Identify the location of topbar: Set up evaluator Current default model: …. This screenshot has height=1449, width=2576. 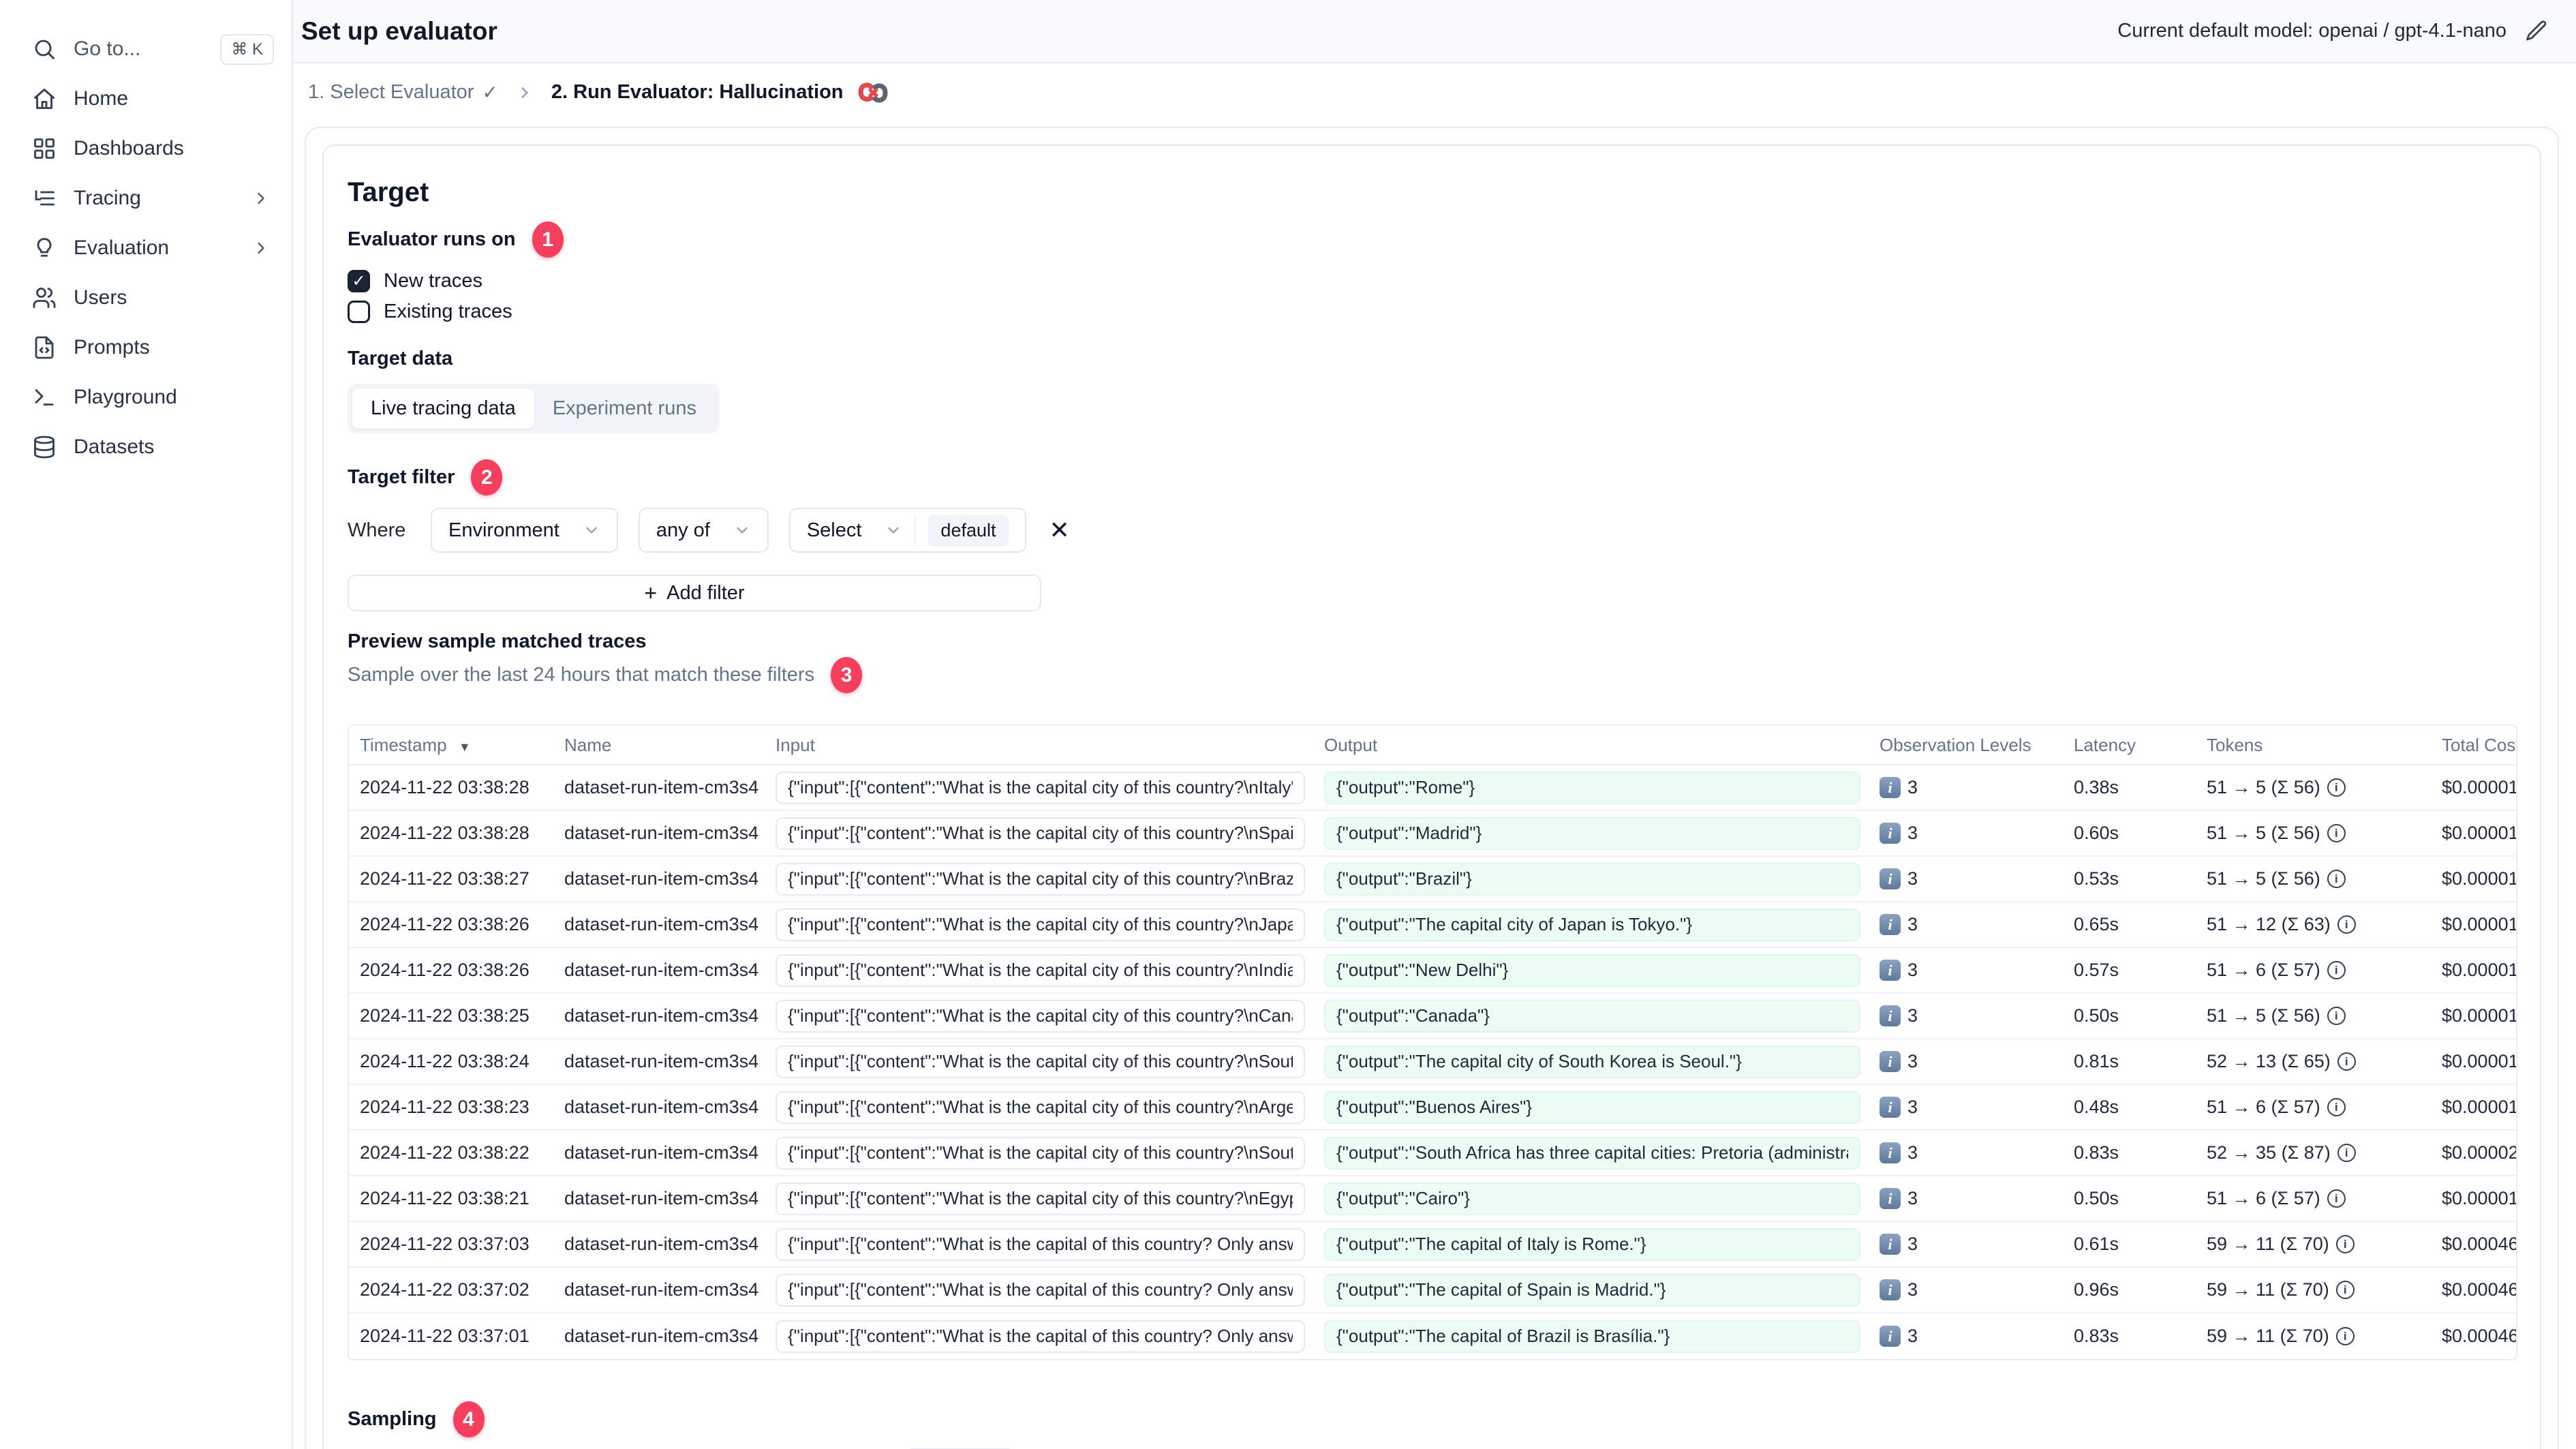
(1434, 32).